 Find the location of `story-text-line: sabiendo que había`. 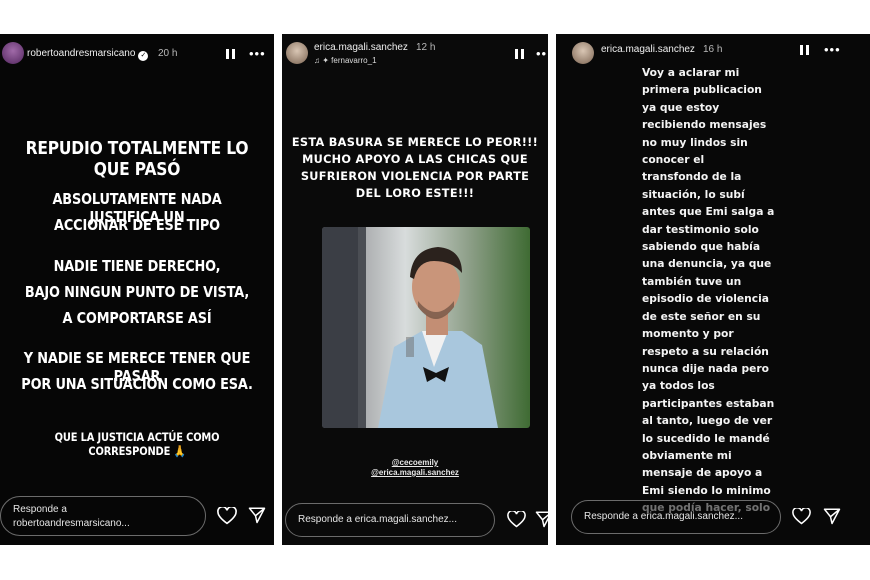

story-text-line: sabiendo que había is located at coordinates (701, 247).